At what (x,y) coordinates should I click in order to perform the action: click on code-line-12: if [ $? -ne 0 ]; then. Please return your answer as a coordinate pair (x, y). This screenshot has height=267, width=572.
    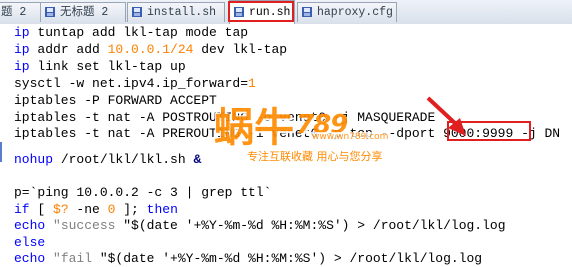
    Looking at the image, I should click on (96, 209).